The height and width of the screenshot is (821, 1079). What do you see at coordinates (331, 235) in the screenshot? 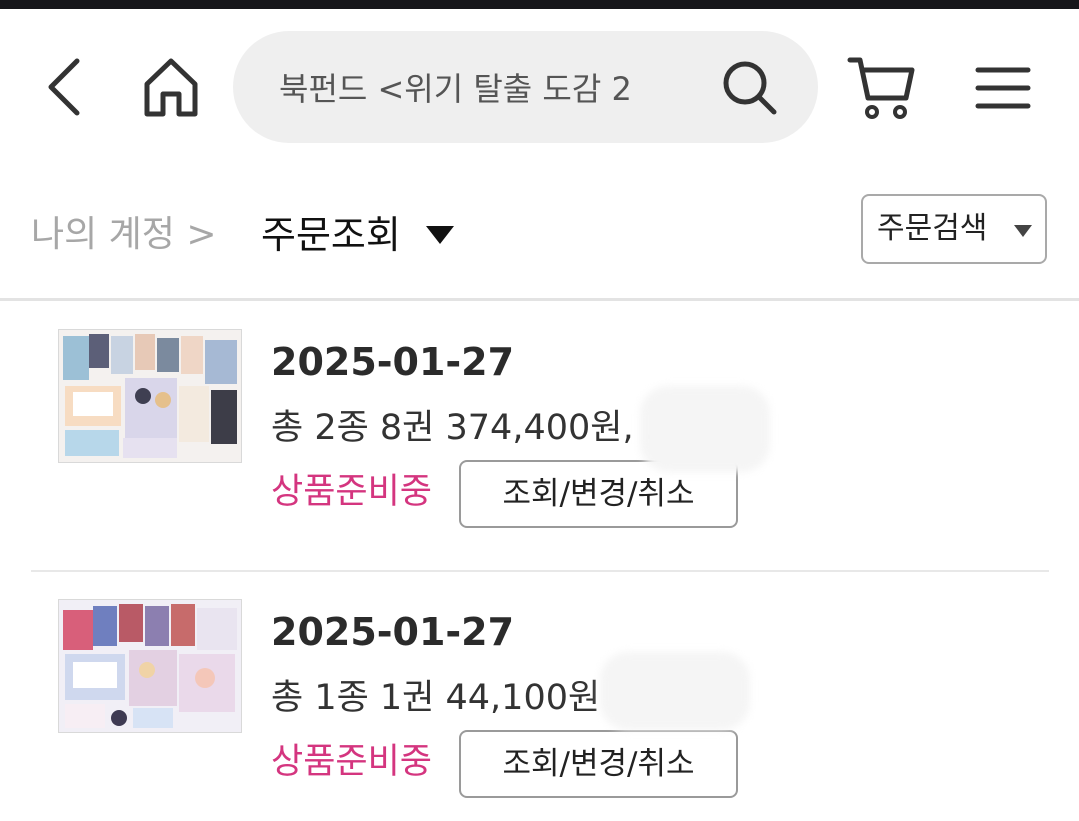
I see `breadcrumb-current-dropdown: 주문조회` at bounding box center [331, 235].